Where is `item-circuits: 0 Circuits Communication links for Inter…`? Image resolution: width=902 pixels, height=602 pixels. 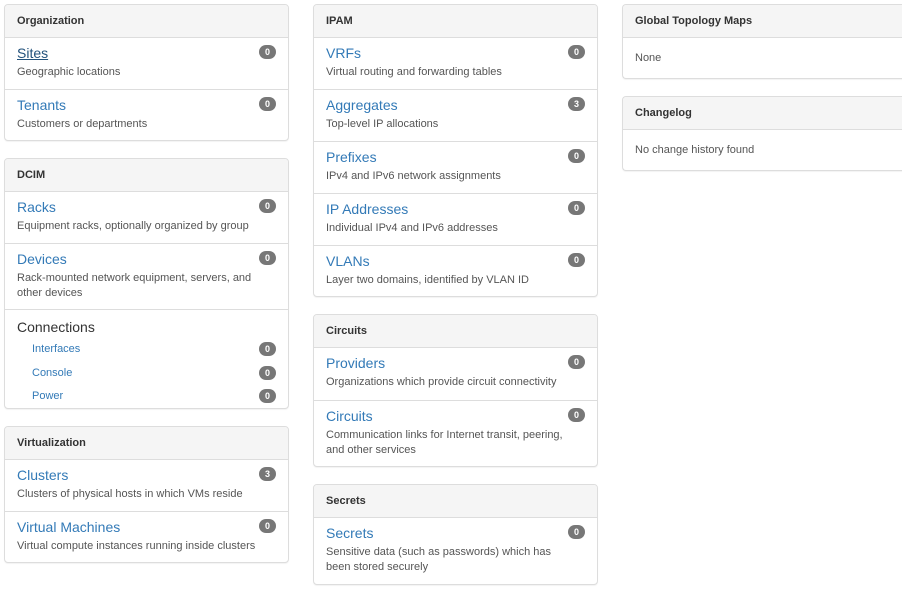 item-circuits: 0 Circuits Communication links for Inter… is located at coordinates (455, 433).